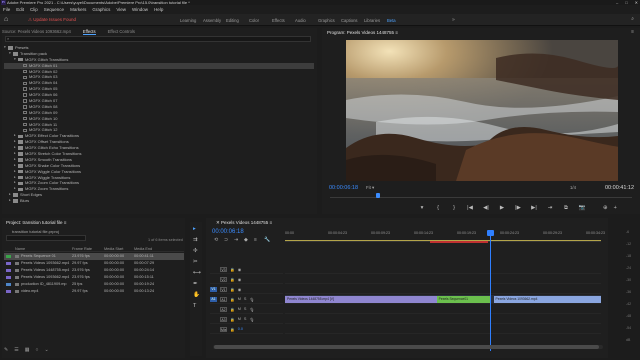 Image resolution: width=640 pixels, height=360 pixels. Describe the element at coordinates (249, 240) in the screenshot. I see `marker-icon: ◆` at that location.